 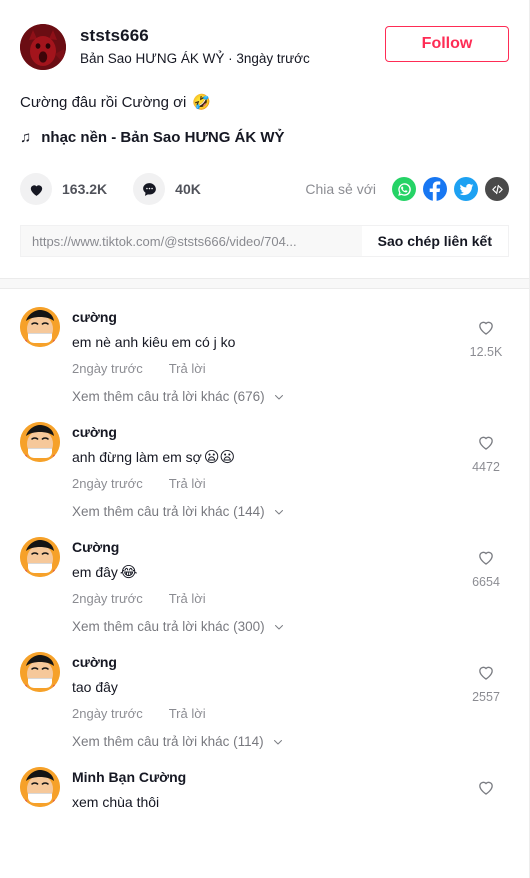 What do you see at coordinates (26, 137) in the screenshot?
I see `music-note-icon: ♫` at bounding box center [26, 137].